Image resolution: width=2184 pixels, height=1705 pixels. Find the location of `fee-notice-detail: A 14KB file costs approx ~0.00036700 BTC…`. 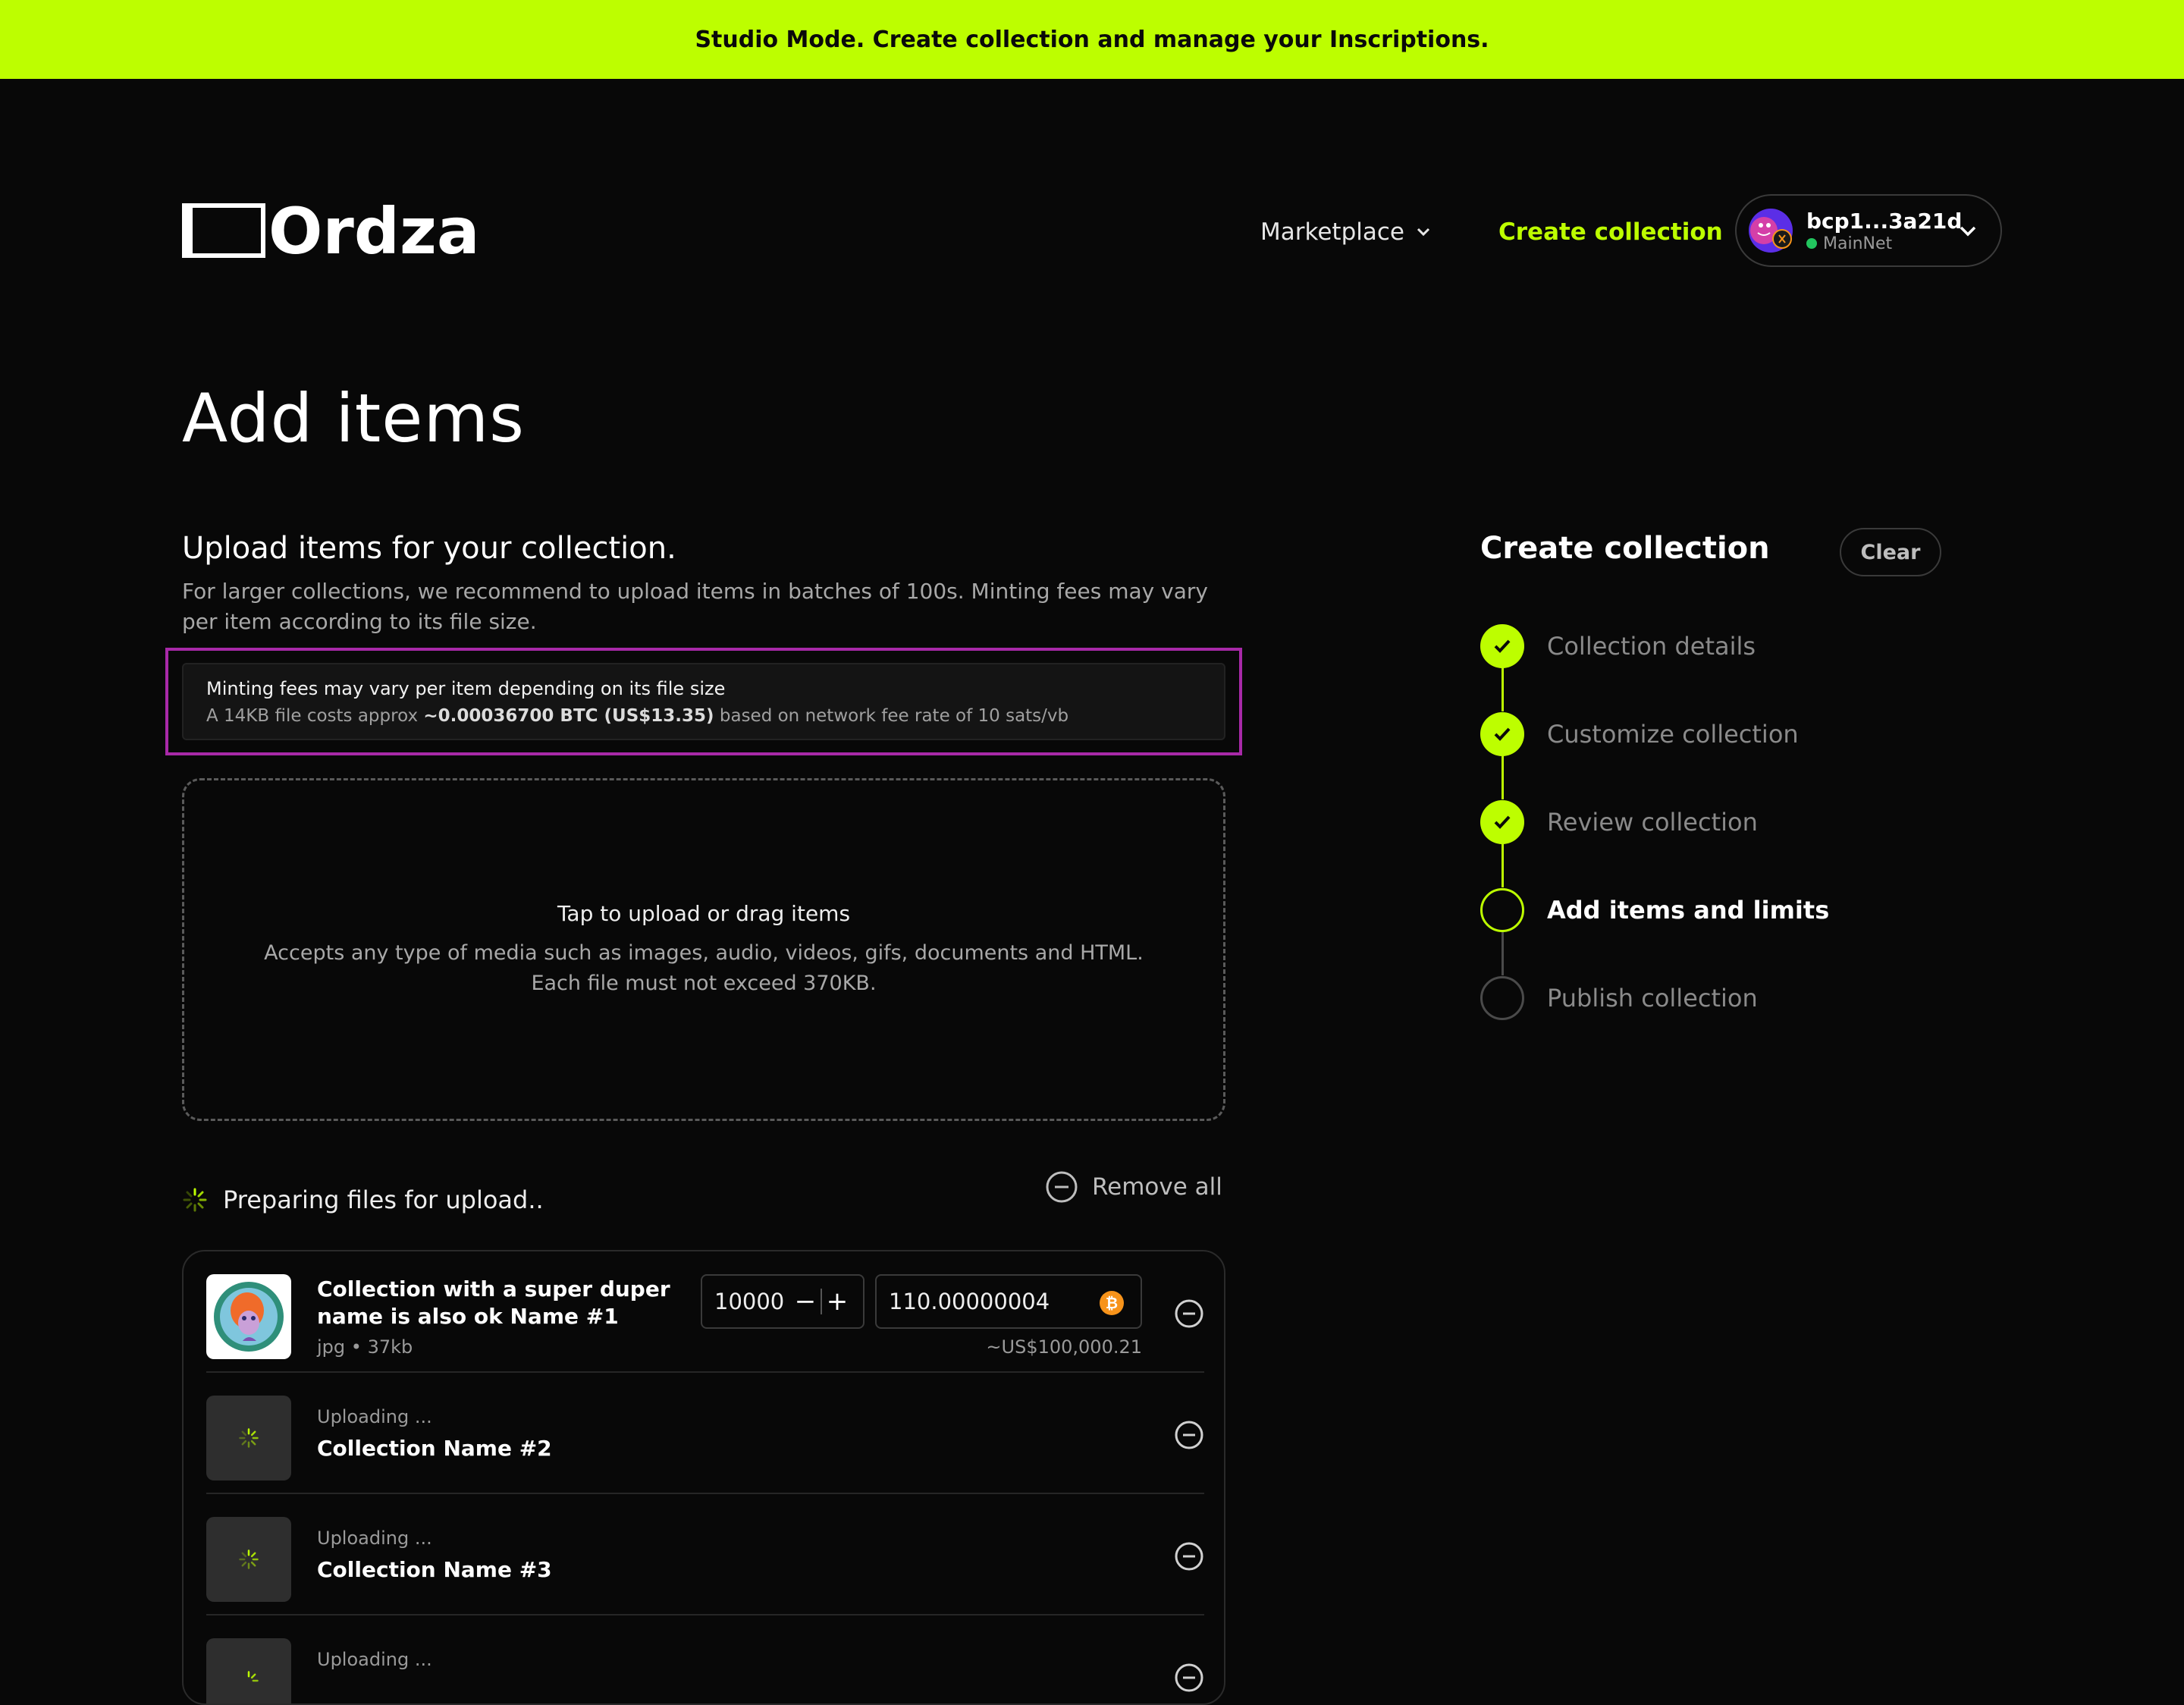

fee-notice-detail: A 14KB file costs approx ~0.00036700 BTC… is located at coordinates (703, 716).